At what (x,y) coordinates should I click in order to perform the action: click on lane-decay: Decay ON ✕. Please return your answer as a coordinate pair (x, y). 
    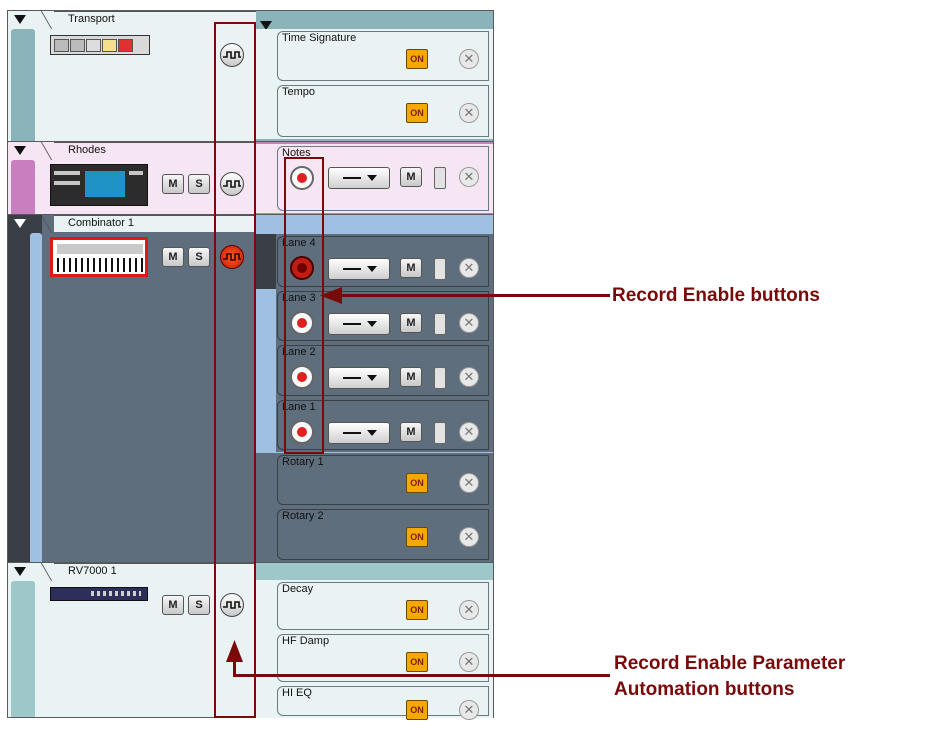
    Looking at the image, I should click on (374, 606).